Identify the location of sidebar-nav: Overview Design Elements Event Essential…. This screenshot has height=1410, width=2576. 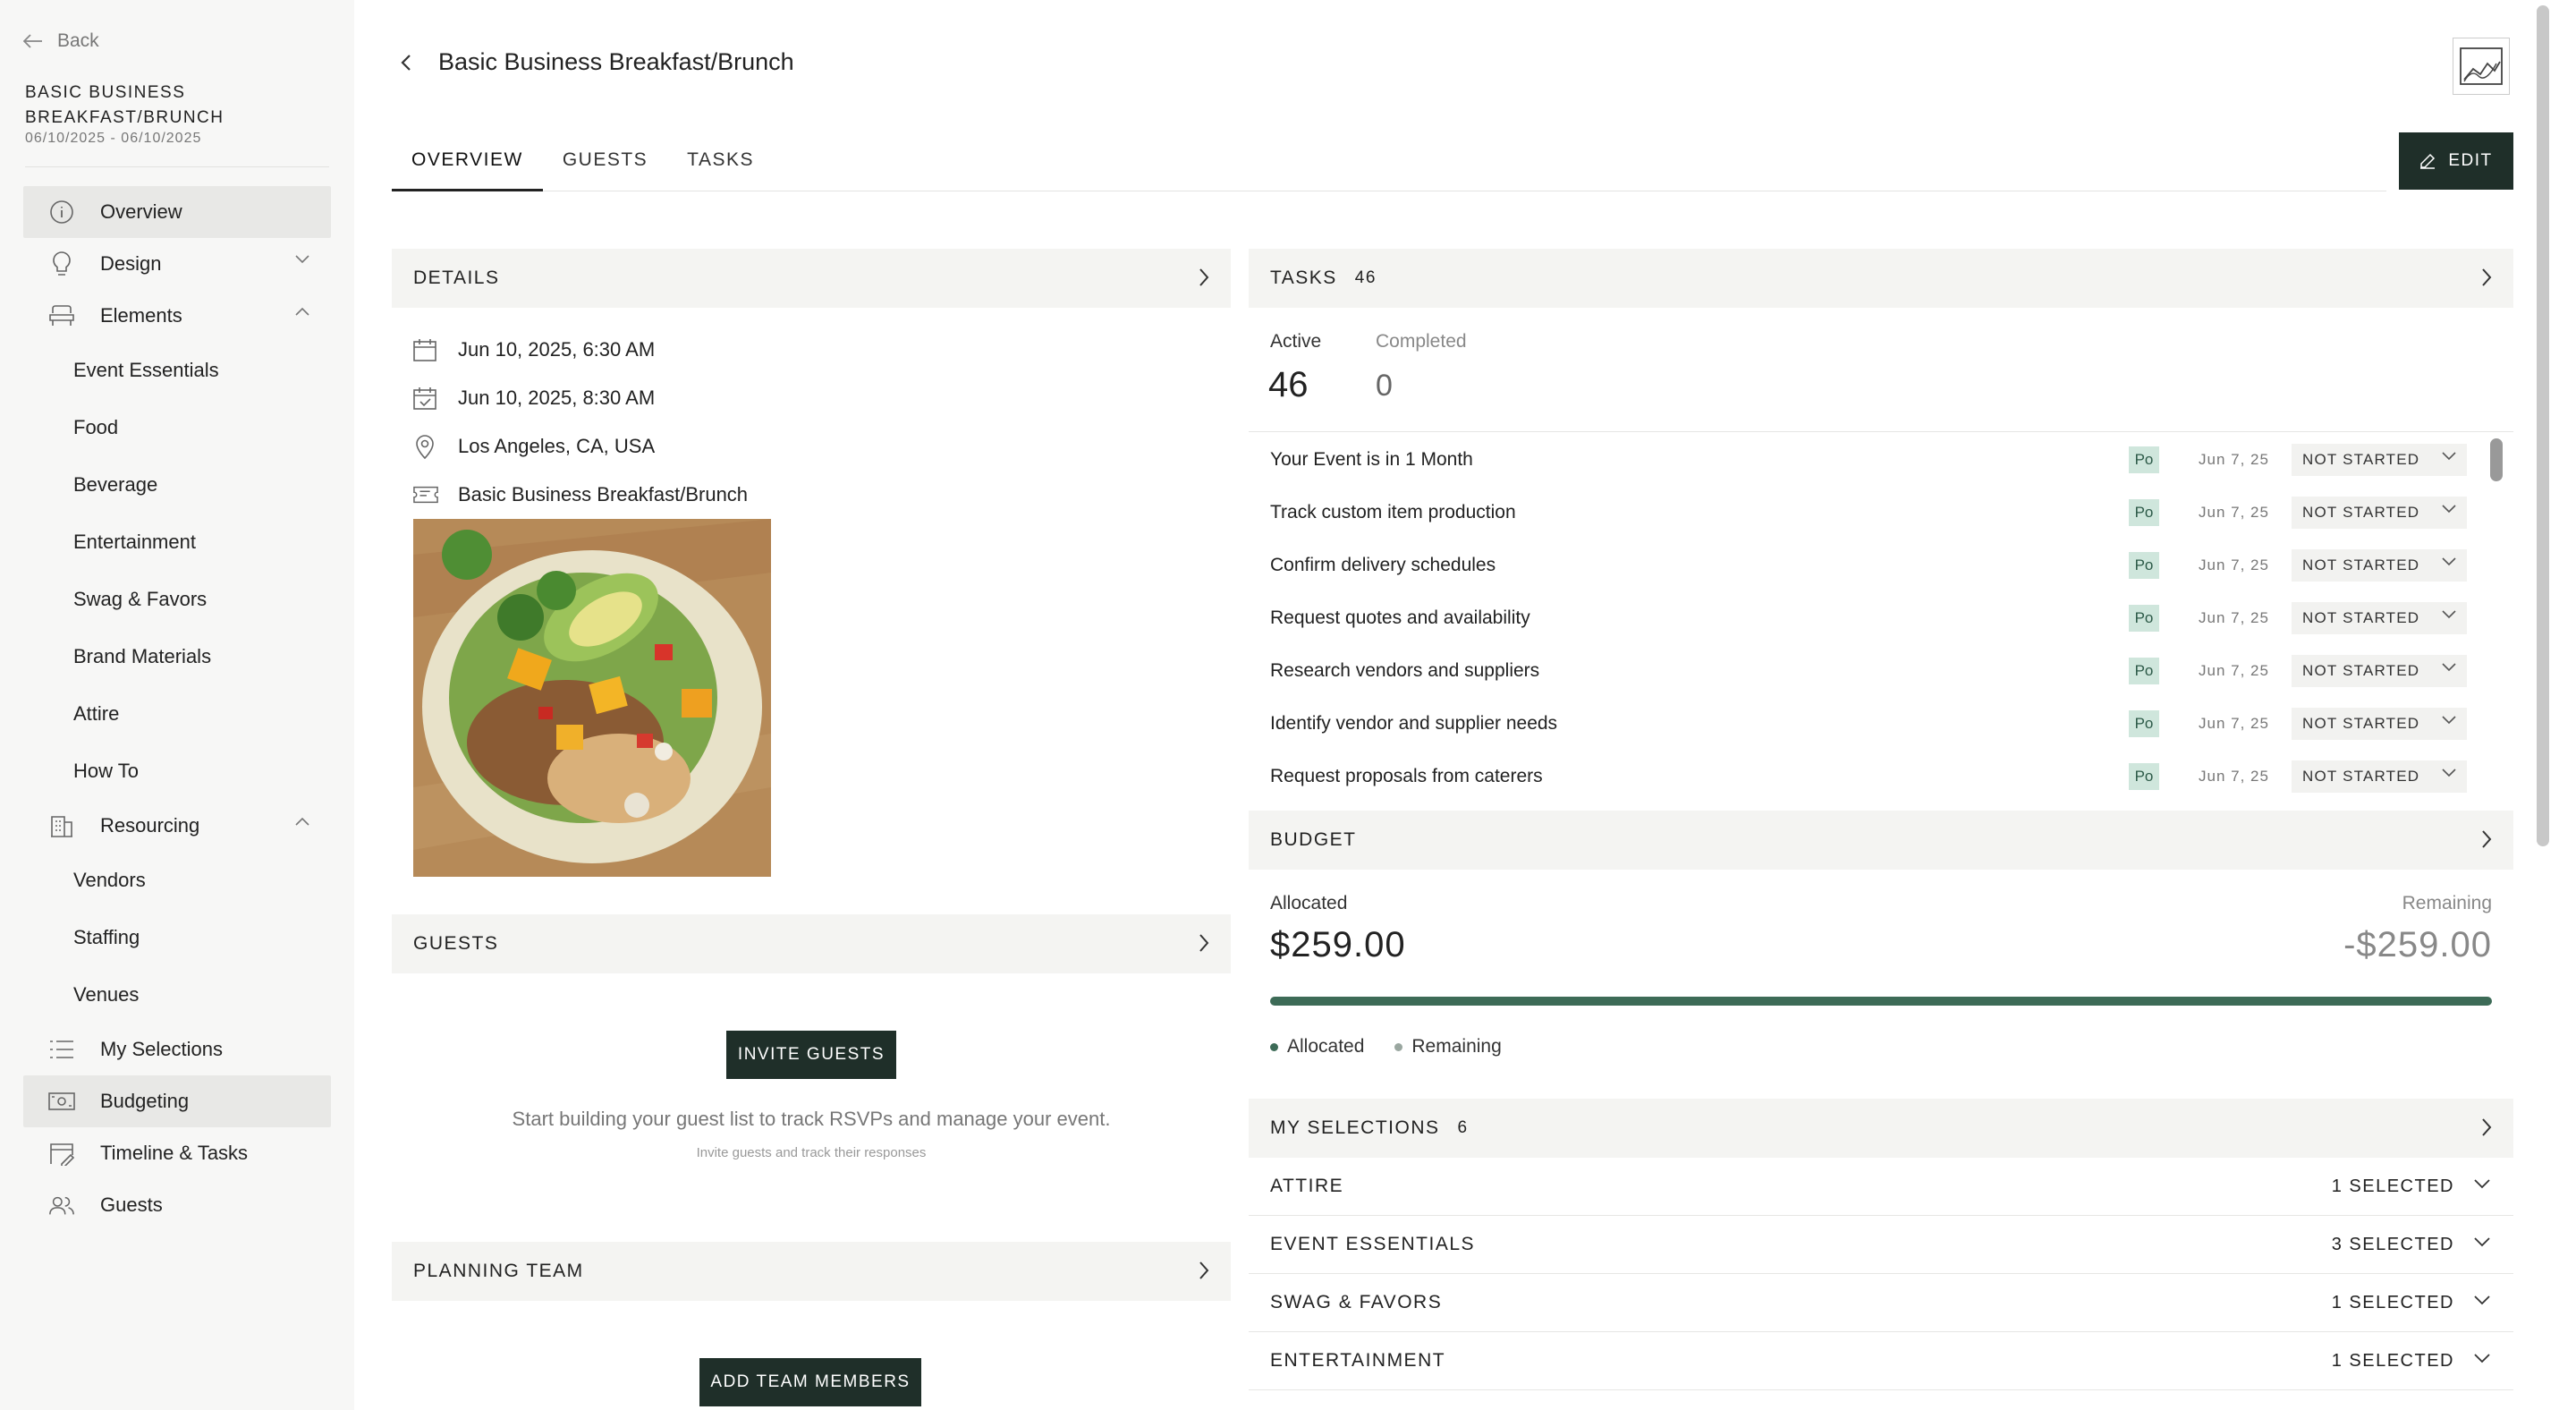
(177, 709).